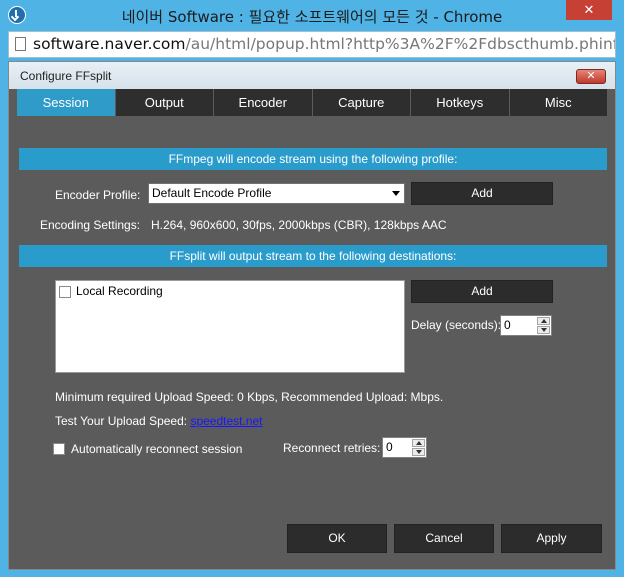 The width and height of the screenshot is (624, 577). I want to click on window-close-button: ✕, so click(589, 10).